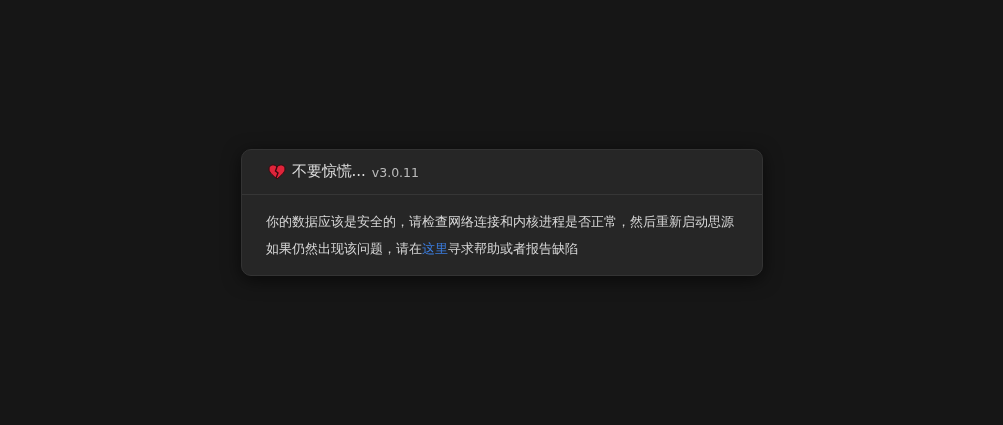 The height and width of the screenshot is (425, 1003). Describe the element at coordinates (276, 171) in the screenshot. I see `broken-heart-icon` at that location.